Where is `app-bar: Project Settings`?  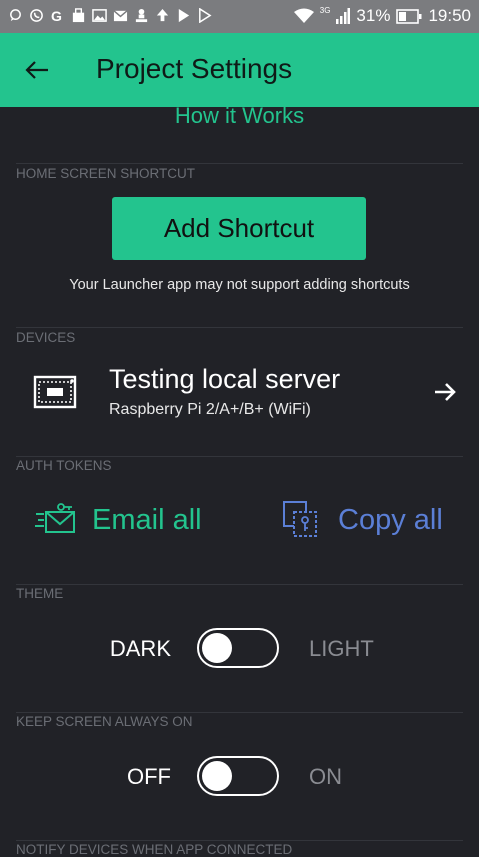 app-bar: Project Settings is located at coordinates (239, 70).